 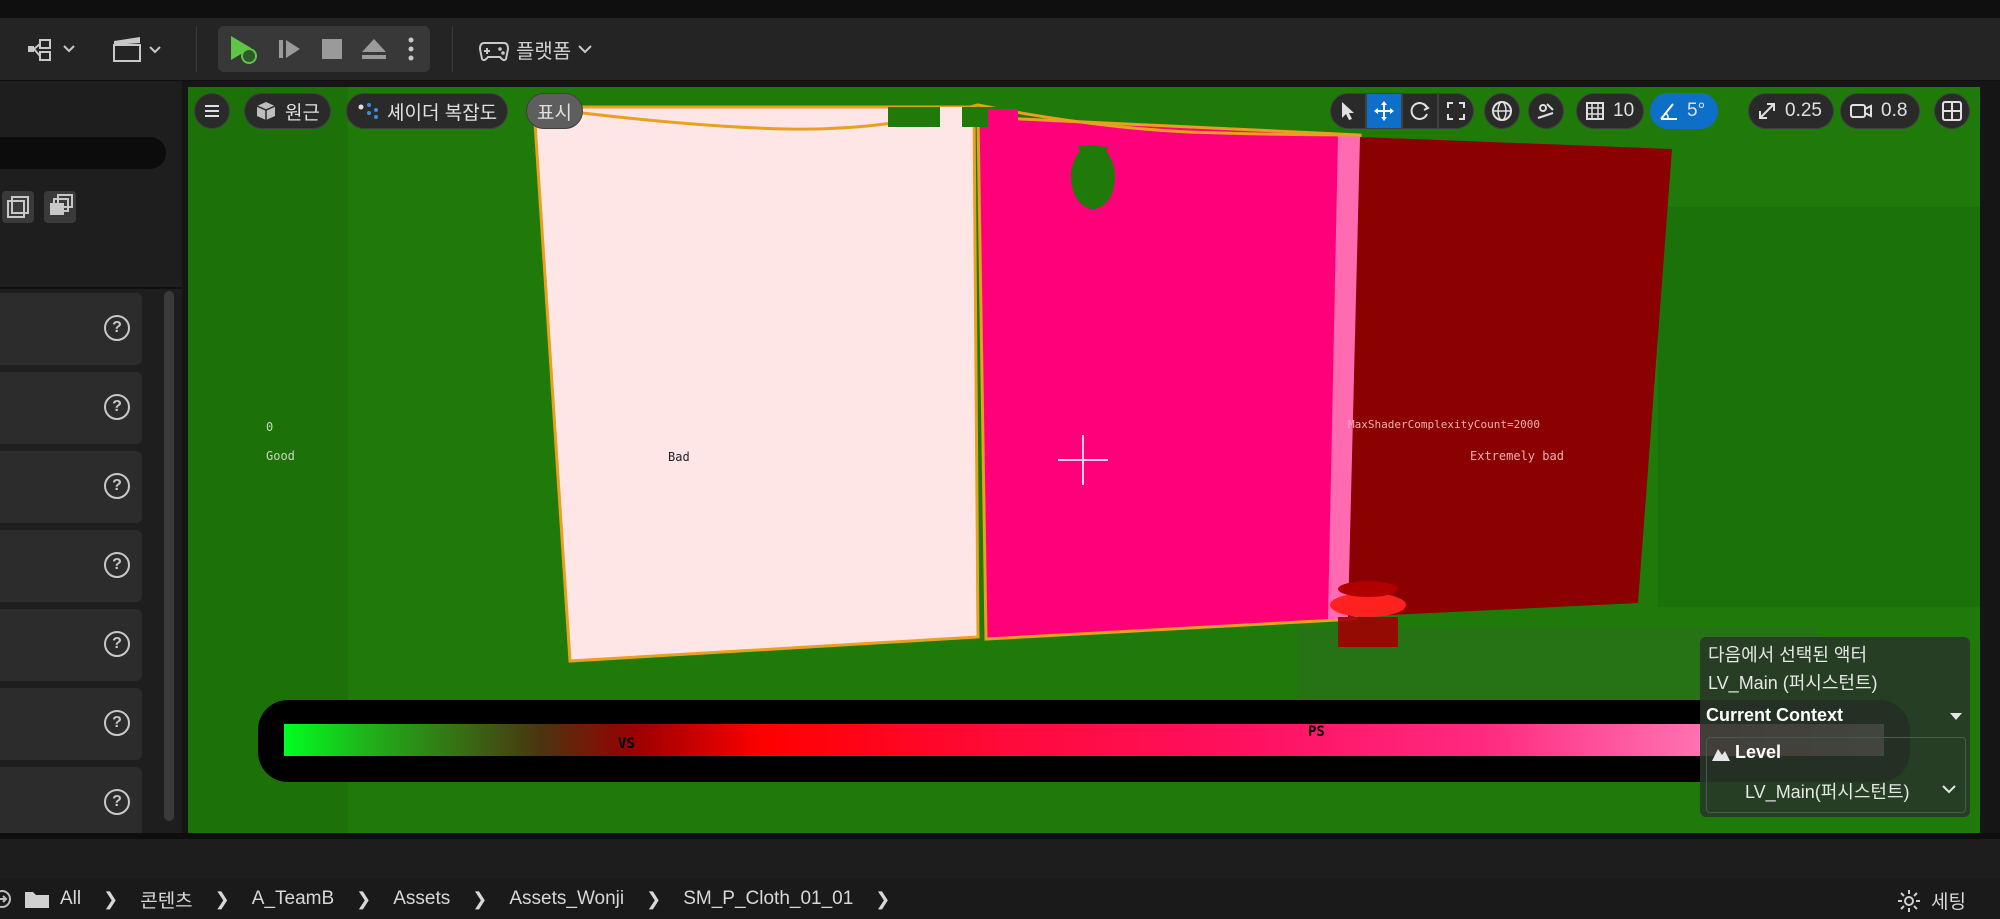 I want to click on breadcrumb-cloth: SM_P_Cloth_01_01, so click(x=768, y=899).